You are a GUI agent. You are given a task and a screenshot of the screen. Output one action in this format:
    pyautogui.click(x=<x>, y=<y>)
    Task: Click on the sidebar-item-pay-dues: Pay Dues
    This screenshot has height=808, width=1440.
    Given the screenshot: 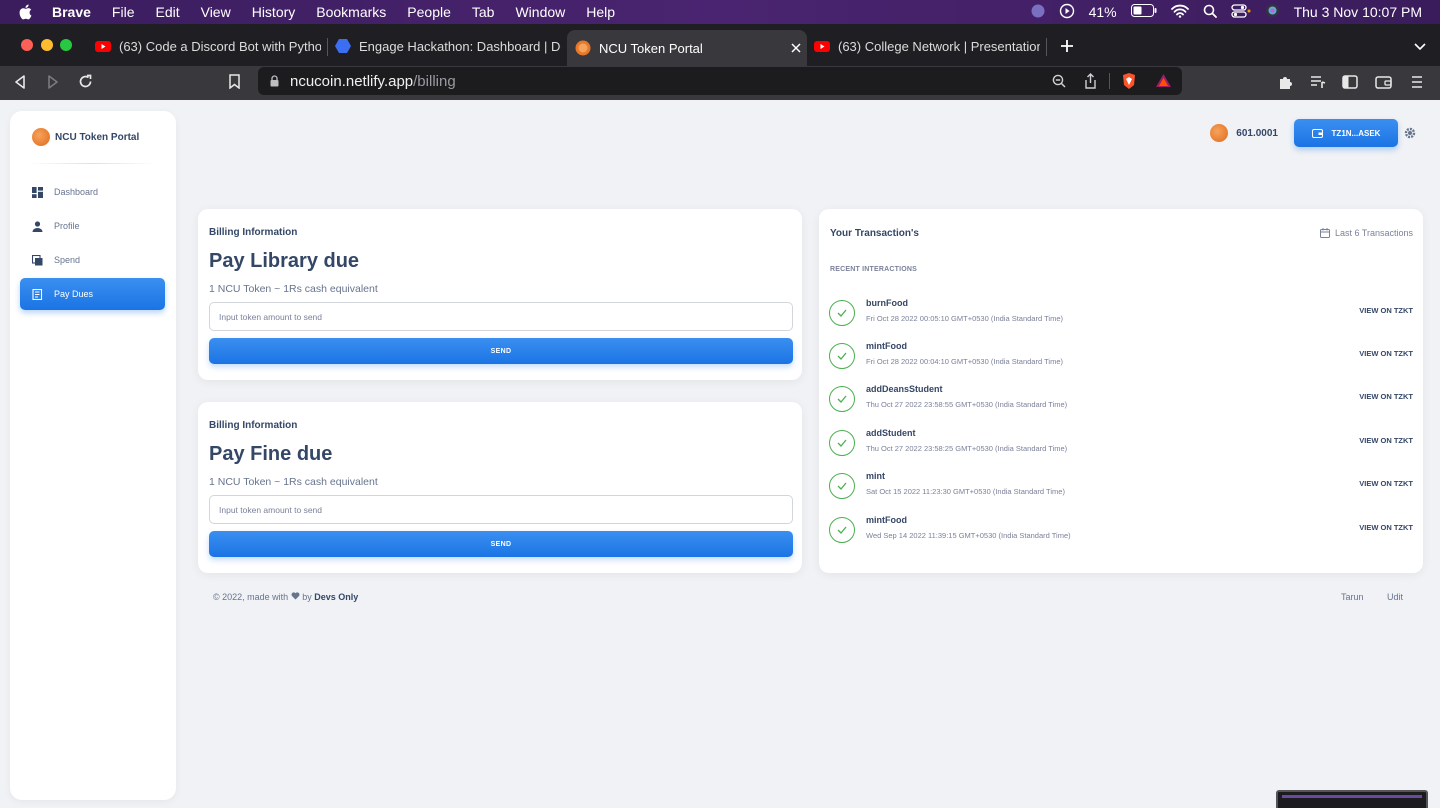 What is the action you would take?
    pyautogui.click(x=92, y=294)
    